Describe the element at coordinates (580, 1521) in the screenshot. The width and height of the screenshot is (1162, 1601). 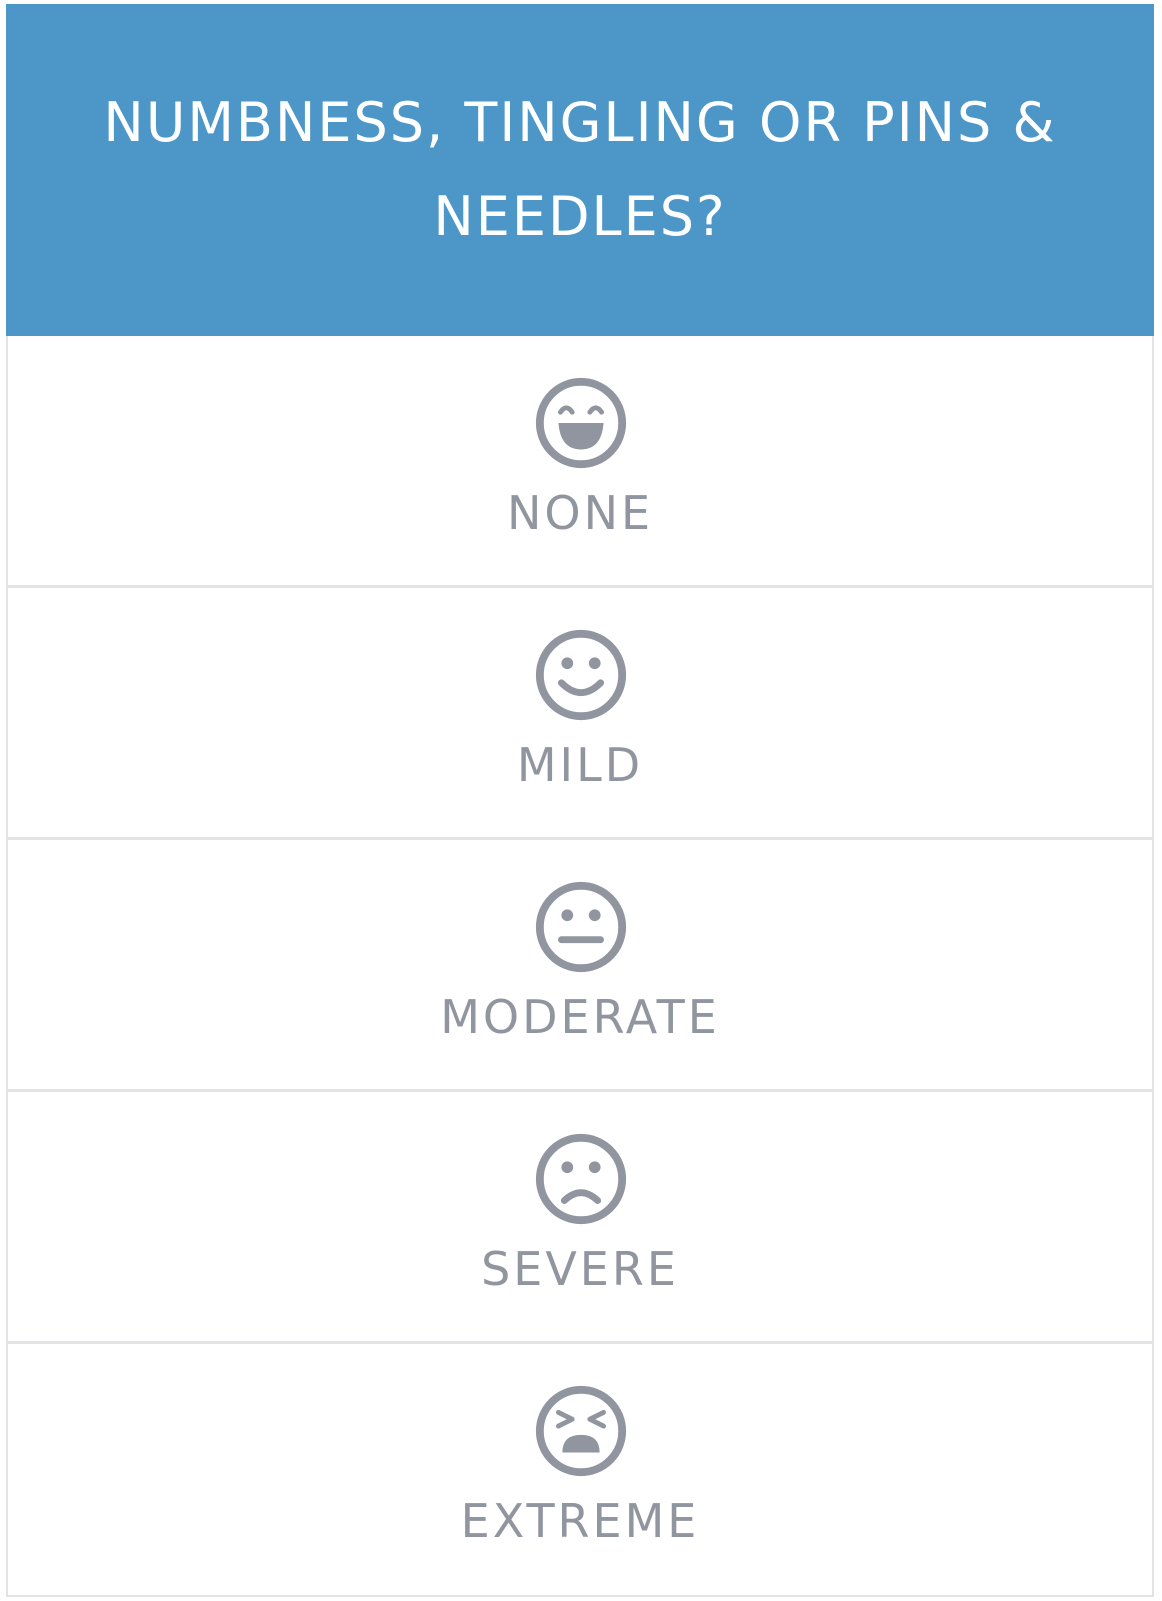
I see `option-label: EXTREME` at that location.